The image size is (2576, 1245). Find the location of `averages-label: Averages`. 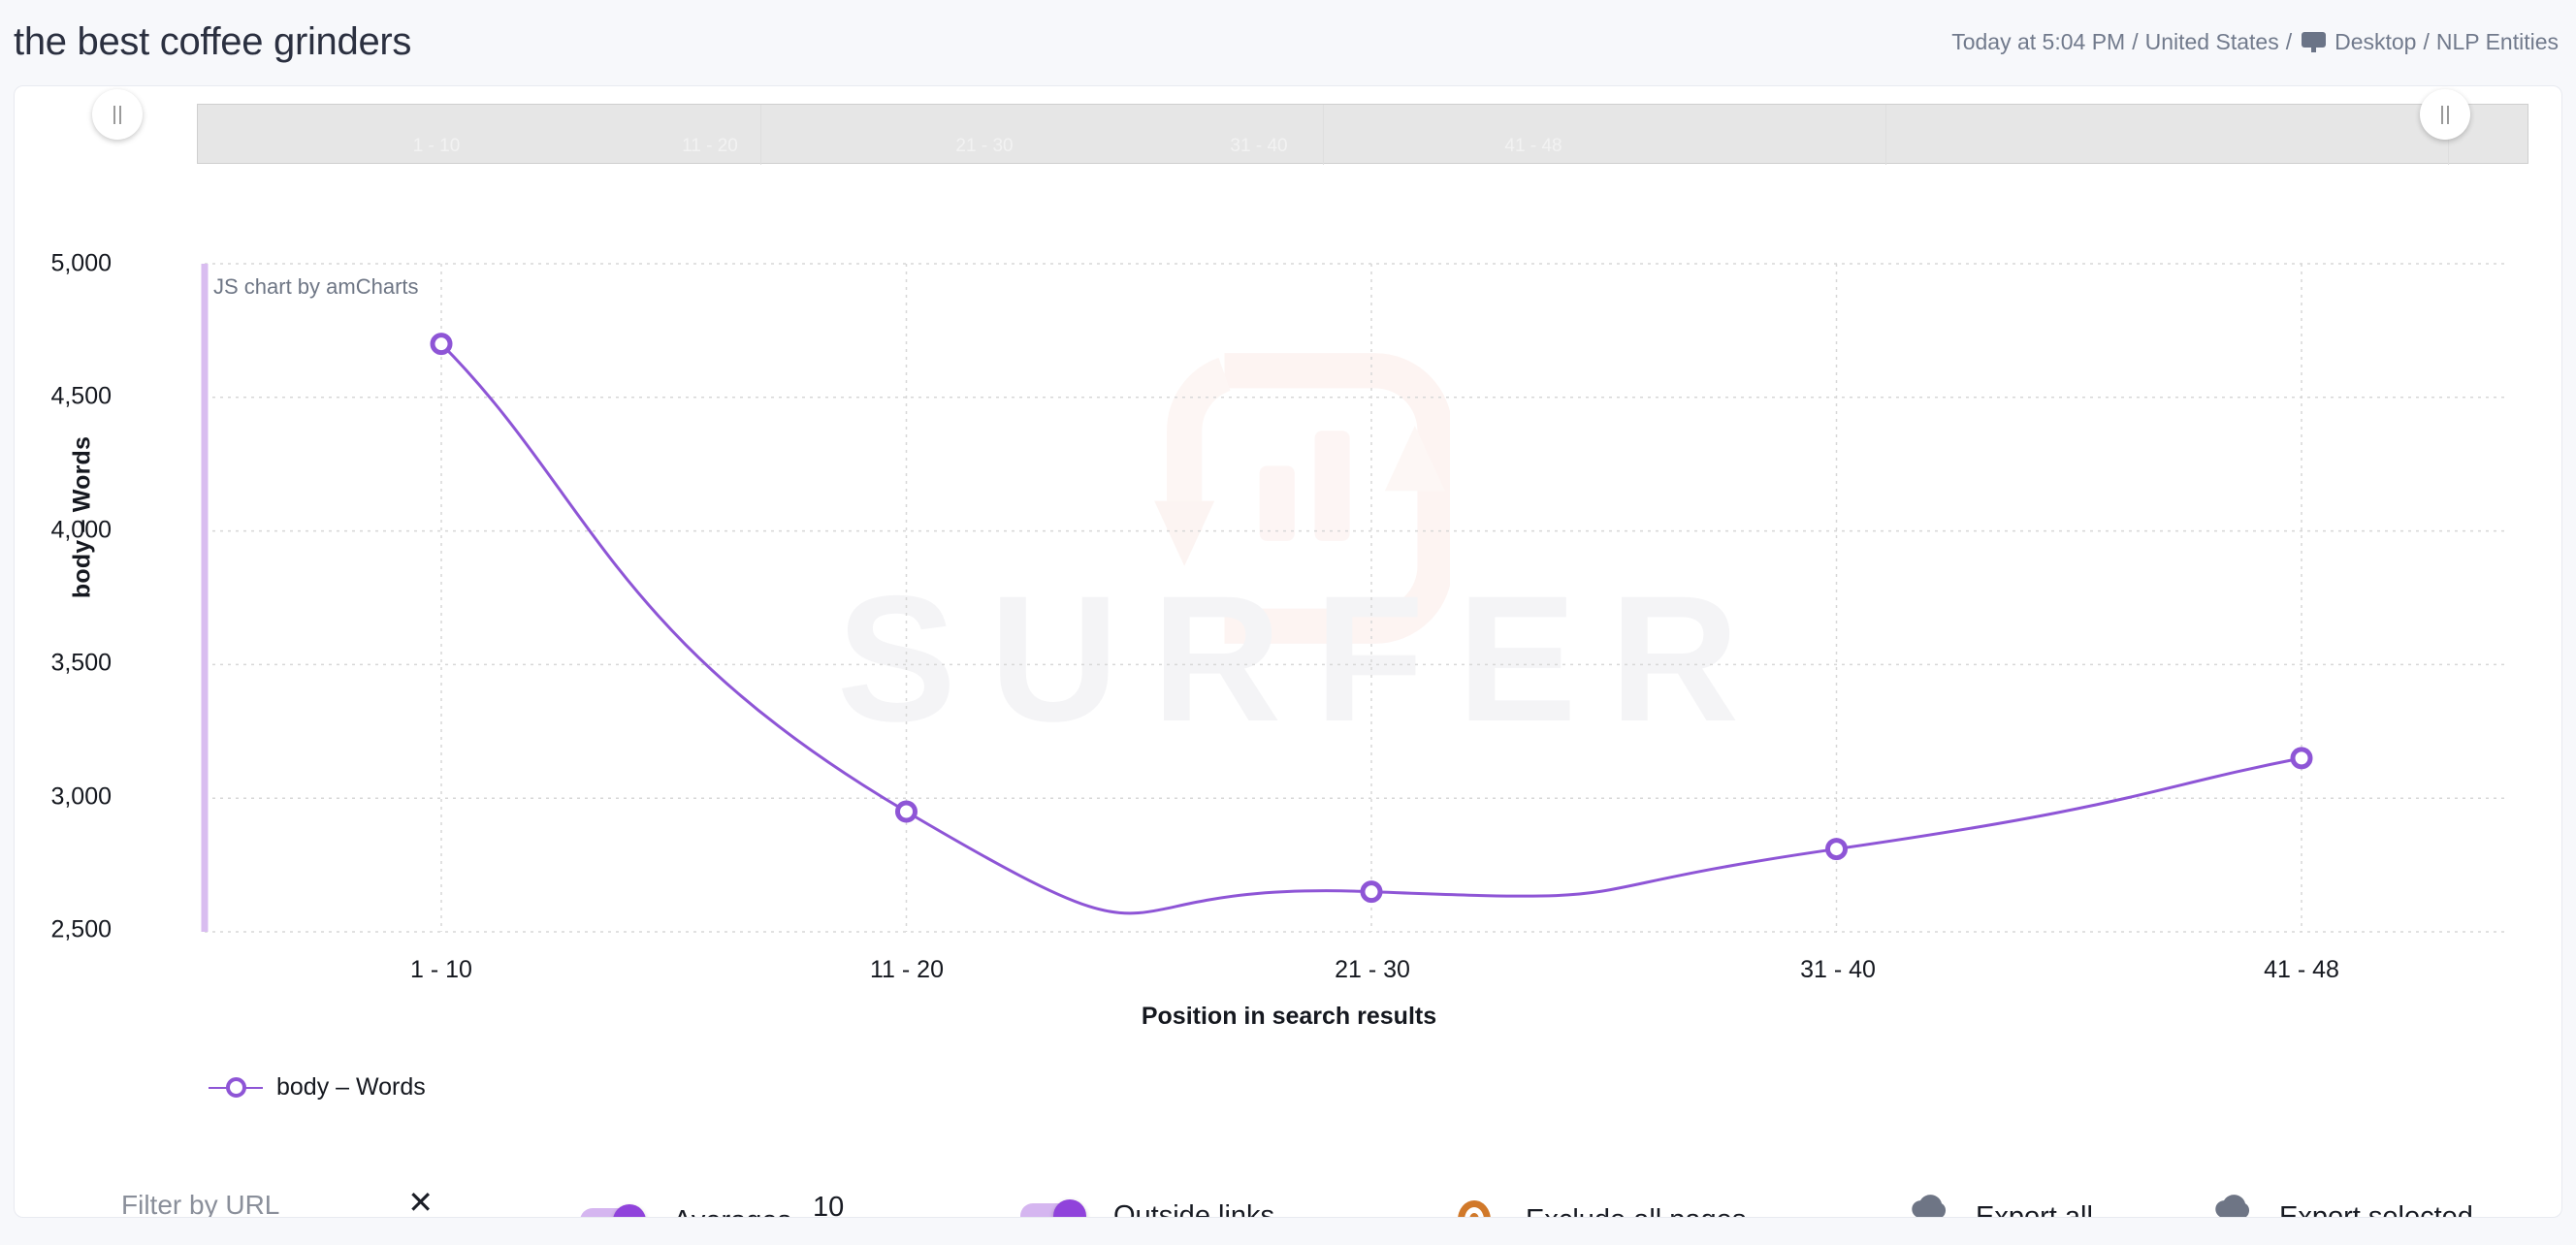

averages-label: Averages is located at coordinates (732, 1211).